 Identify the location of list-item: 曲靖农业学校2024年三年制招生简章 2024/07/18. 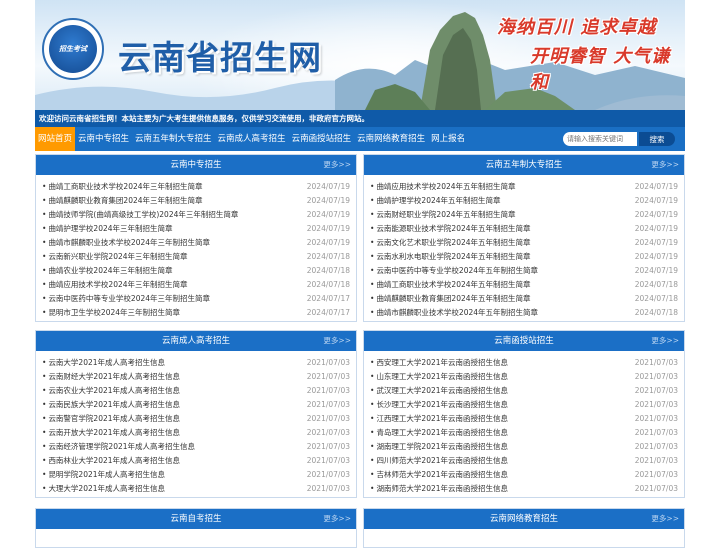
(196, 271).